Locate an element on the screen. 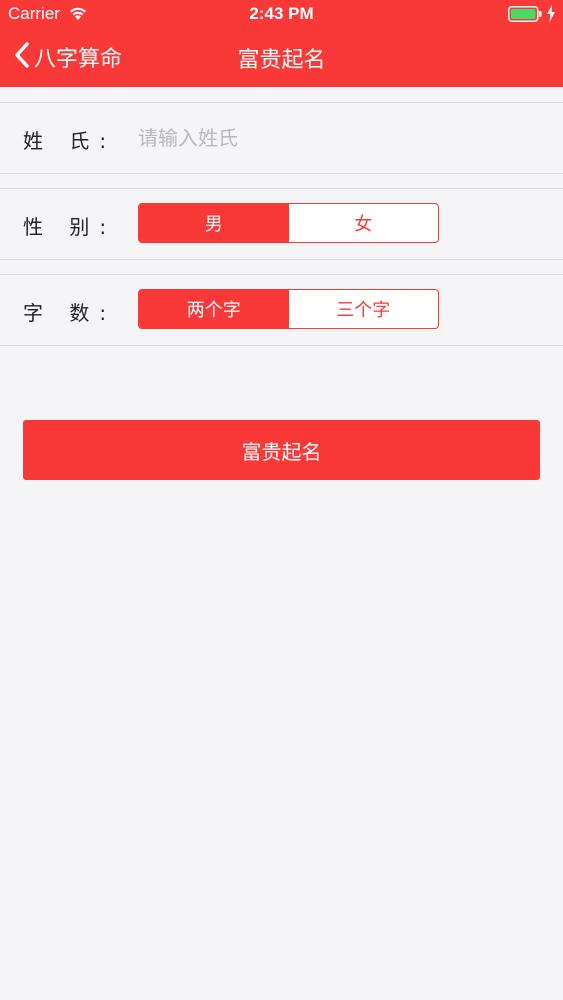 The image size is (563, 1000). surname-label: 姓 氏: is located at coordinates (70, 141).